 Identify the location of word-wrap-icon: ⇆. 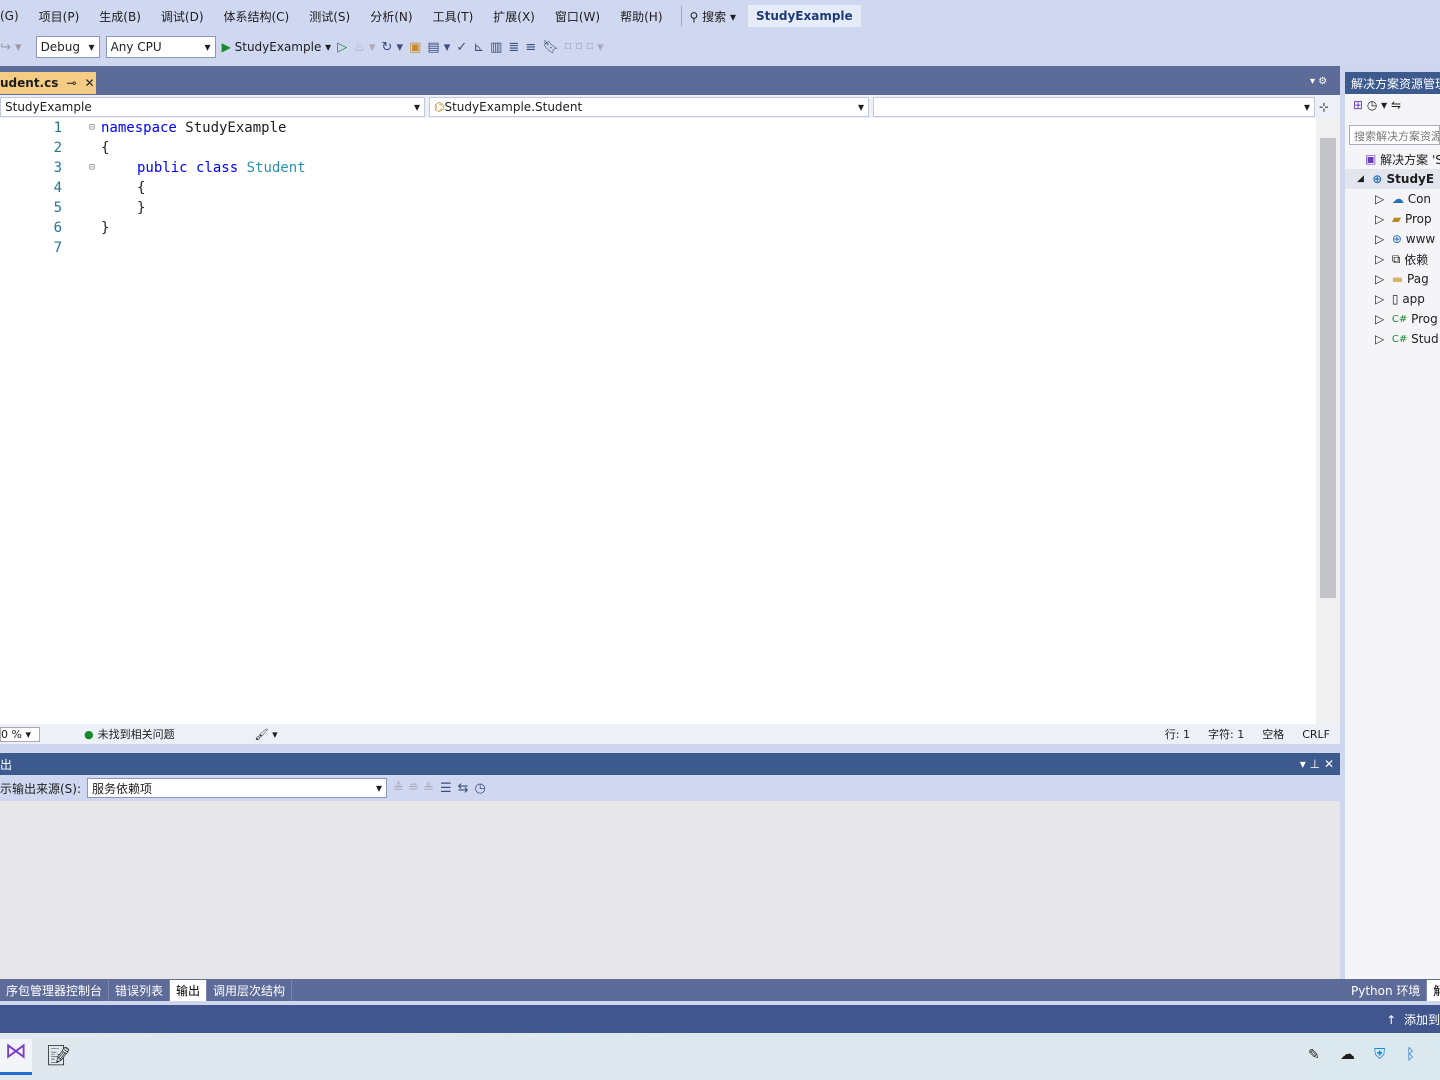
(463, 788).